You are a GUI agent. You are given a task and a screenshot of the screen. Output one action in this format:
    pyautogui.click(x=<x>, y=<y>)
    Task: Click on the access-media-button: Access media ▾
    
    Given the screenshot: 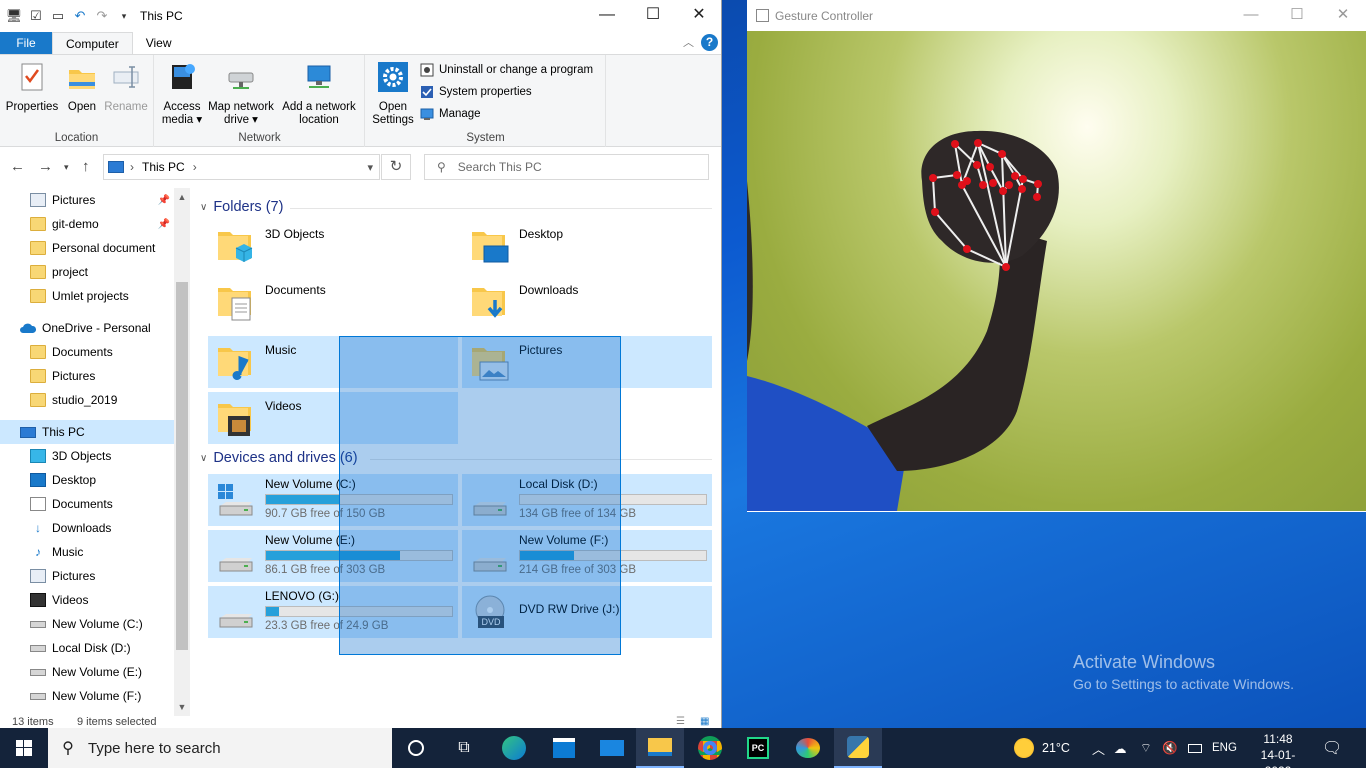 What is the action you would take?
    pyautogui.click(x=182, y=94)
    